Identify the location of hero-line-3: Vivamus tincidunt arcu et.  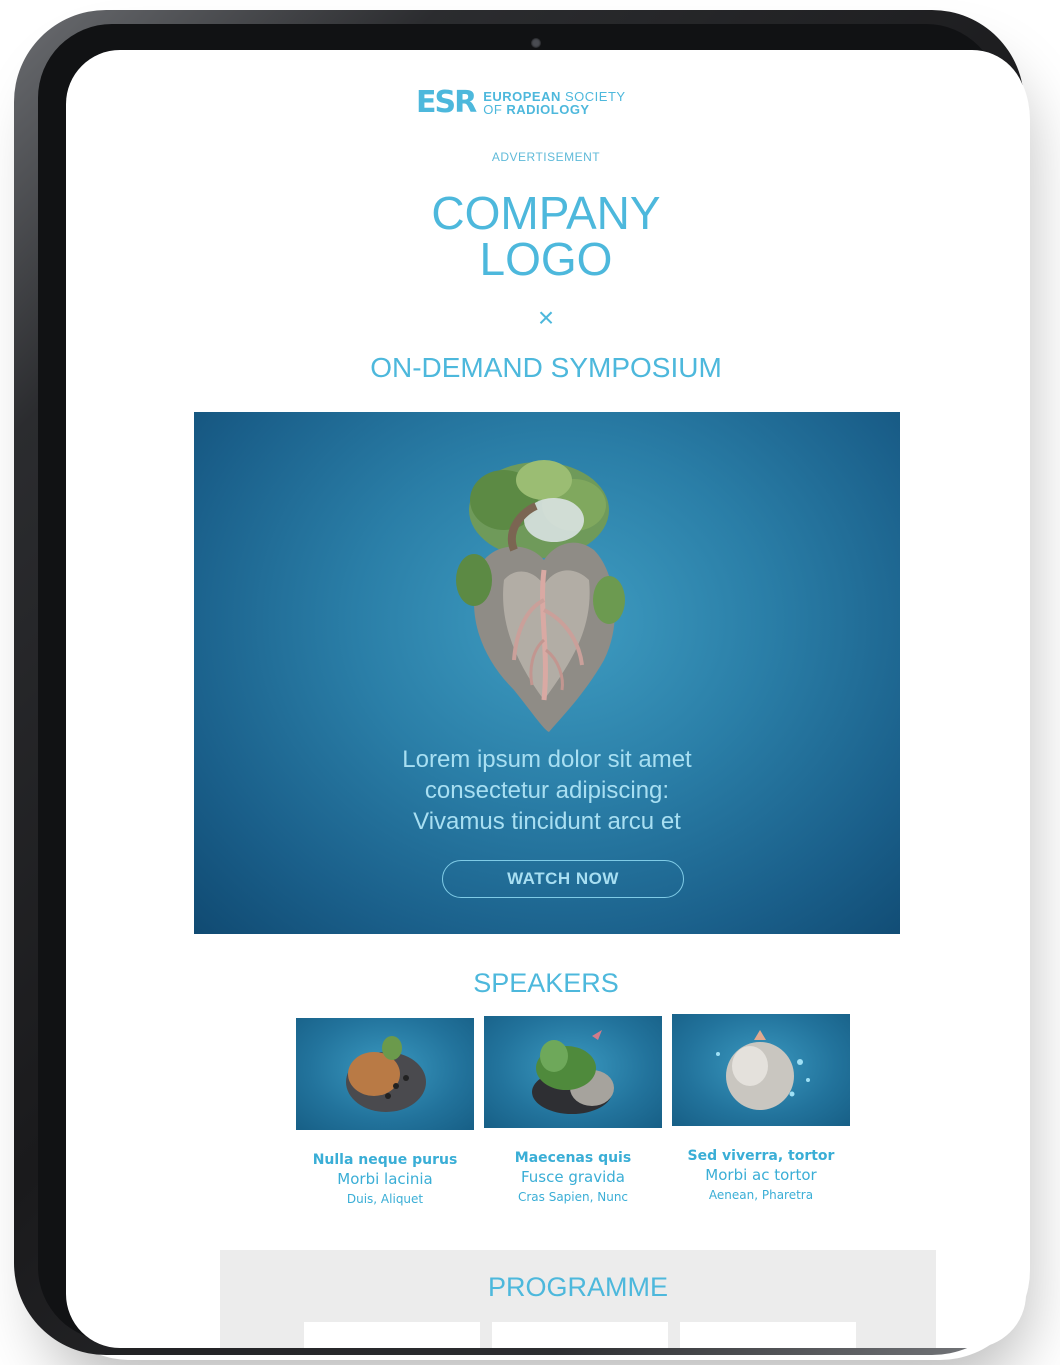
(547, 821).